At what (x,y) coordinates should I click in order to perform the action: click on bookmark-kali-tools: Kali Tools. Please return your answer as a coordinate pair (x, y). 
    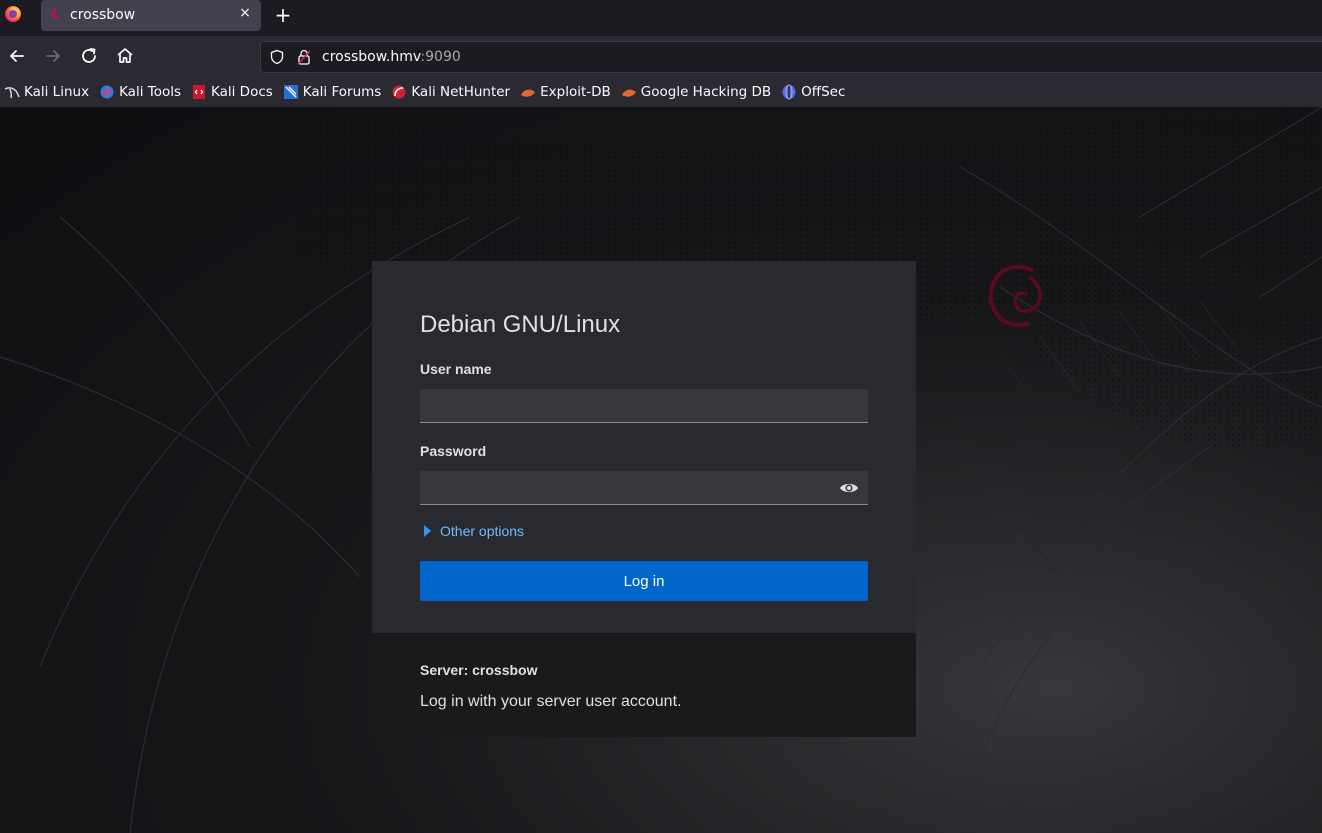
    Looking at the image, I should click on (140, 92).